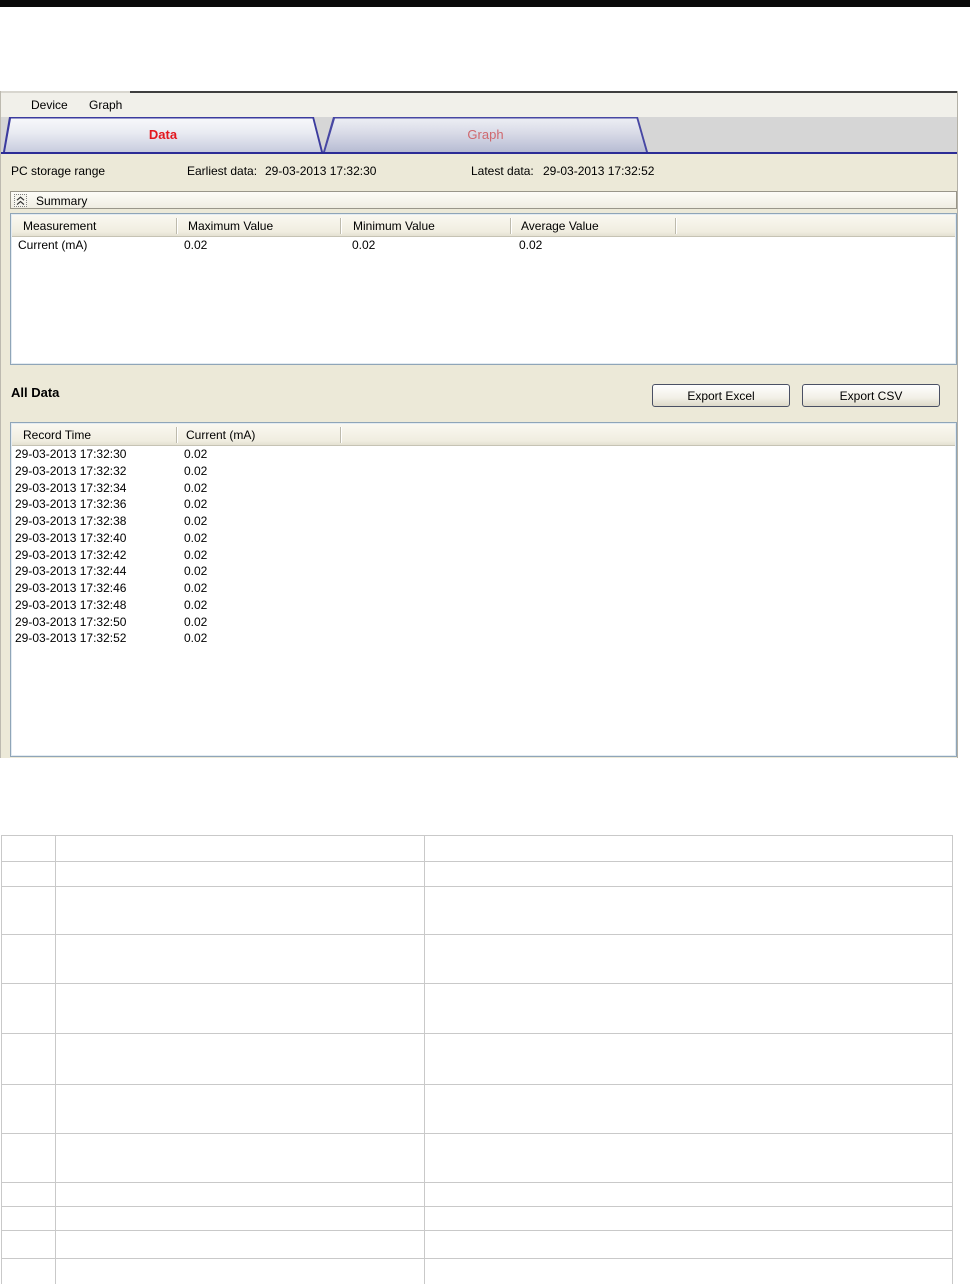 This screenshot has height=1284, width=970. I want to click on table-row: 29-03-2013 17:32:42 0.02, so click(483, 556).